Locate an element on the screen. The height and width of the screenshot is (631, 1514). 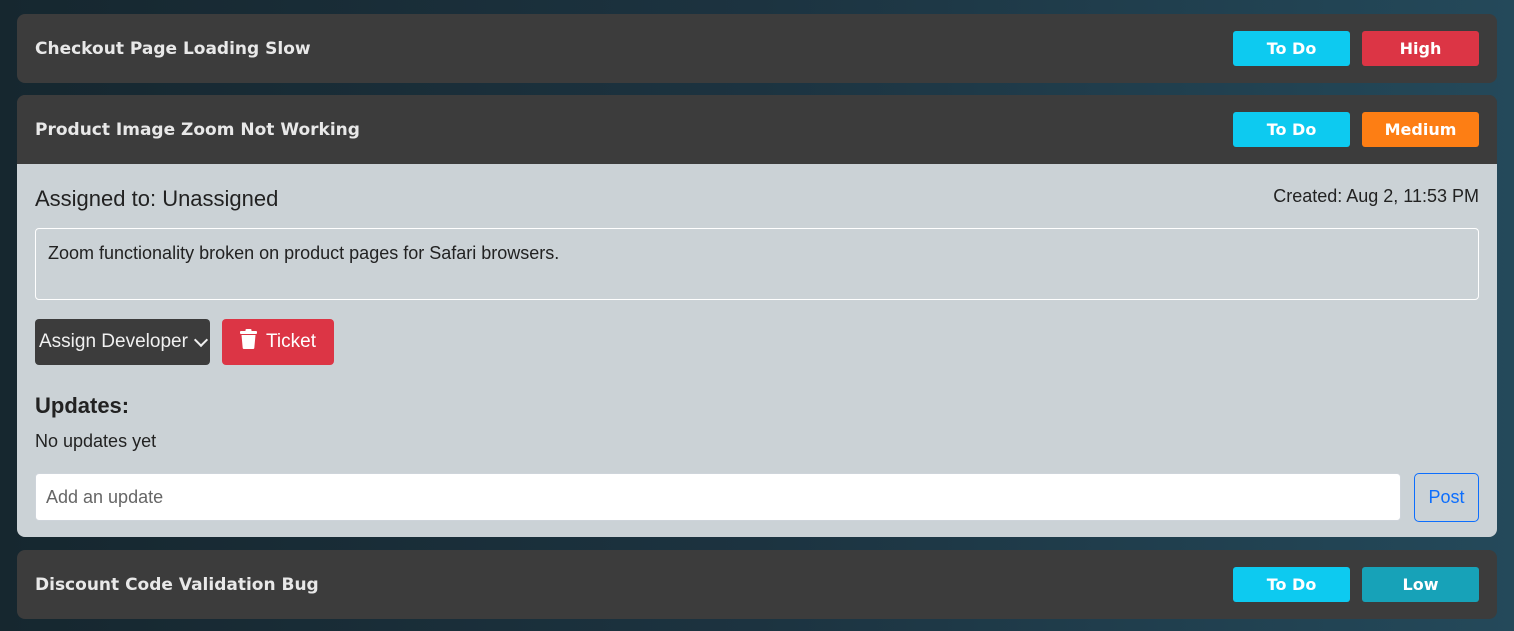
priority-badge: Medium is located at coordinates (1420, 129).